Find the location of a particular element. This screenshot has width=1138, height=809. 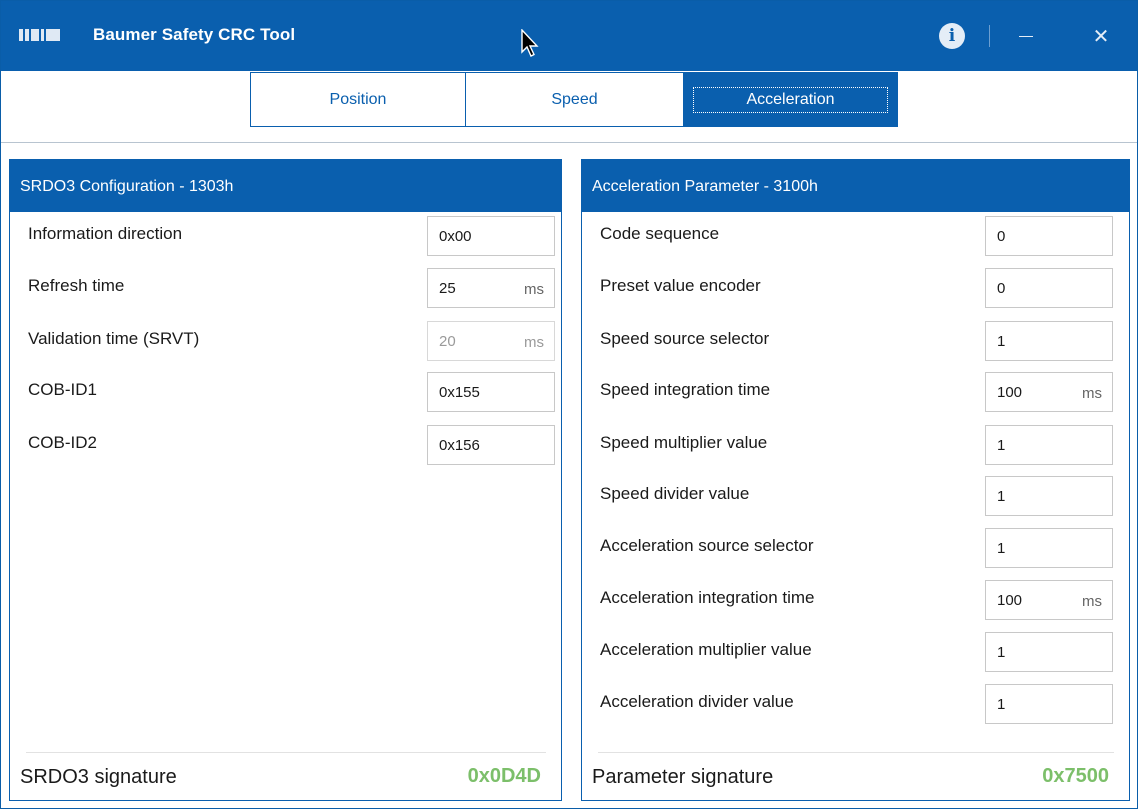

field-label: COB-ID2 is located at coordinates (62, 442).